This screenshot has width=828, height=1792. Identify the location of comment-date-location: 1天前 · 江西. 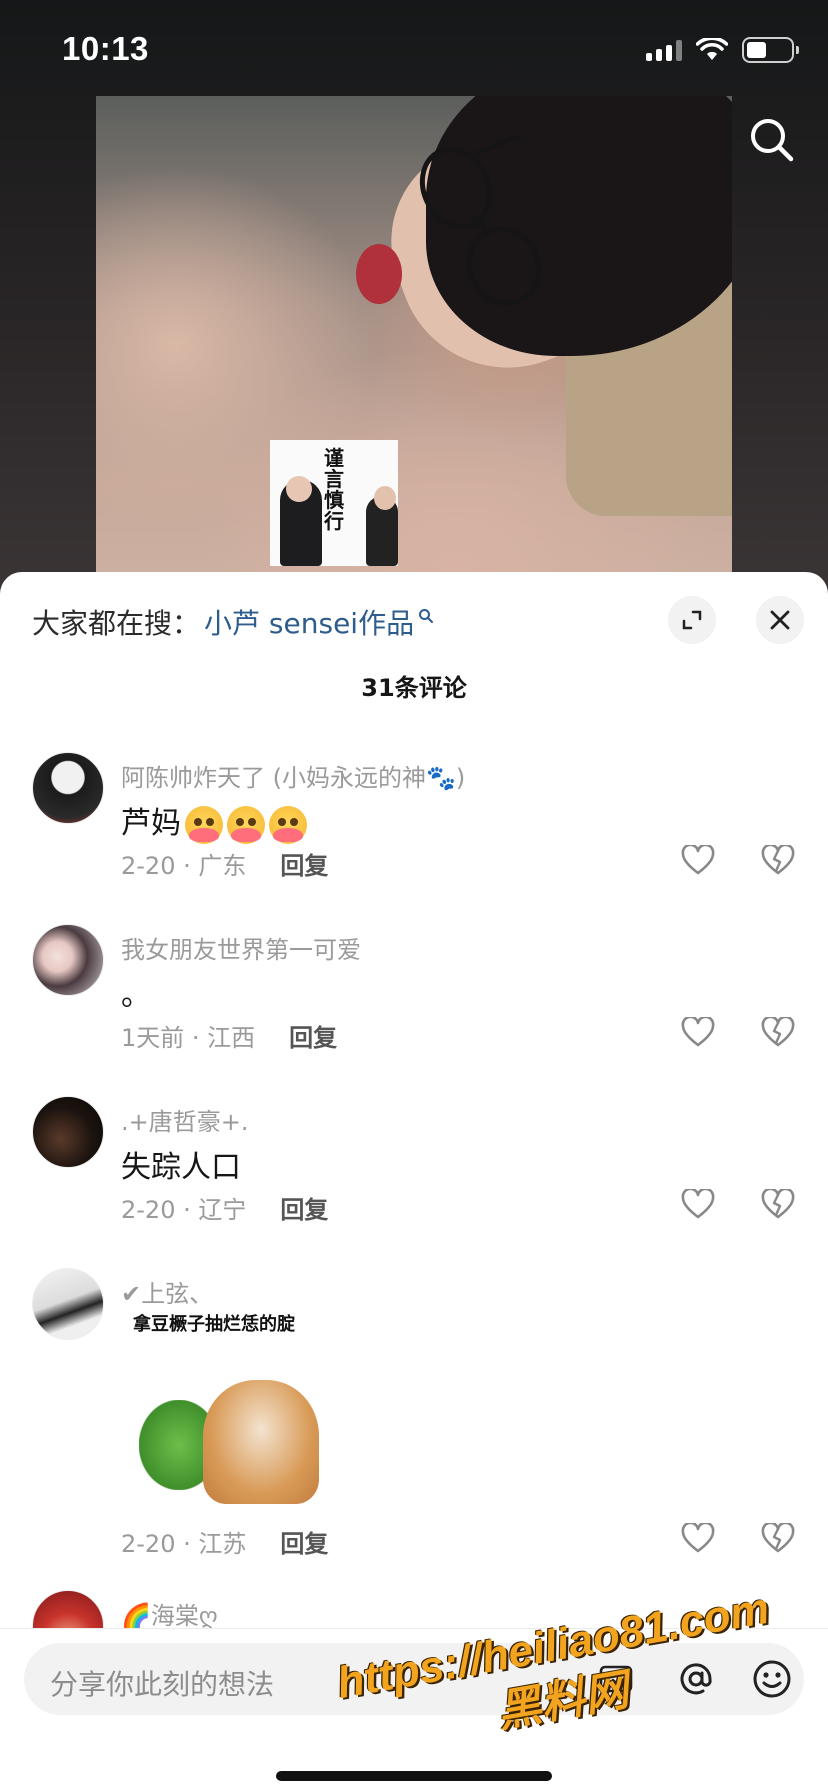
(188, 1038).